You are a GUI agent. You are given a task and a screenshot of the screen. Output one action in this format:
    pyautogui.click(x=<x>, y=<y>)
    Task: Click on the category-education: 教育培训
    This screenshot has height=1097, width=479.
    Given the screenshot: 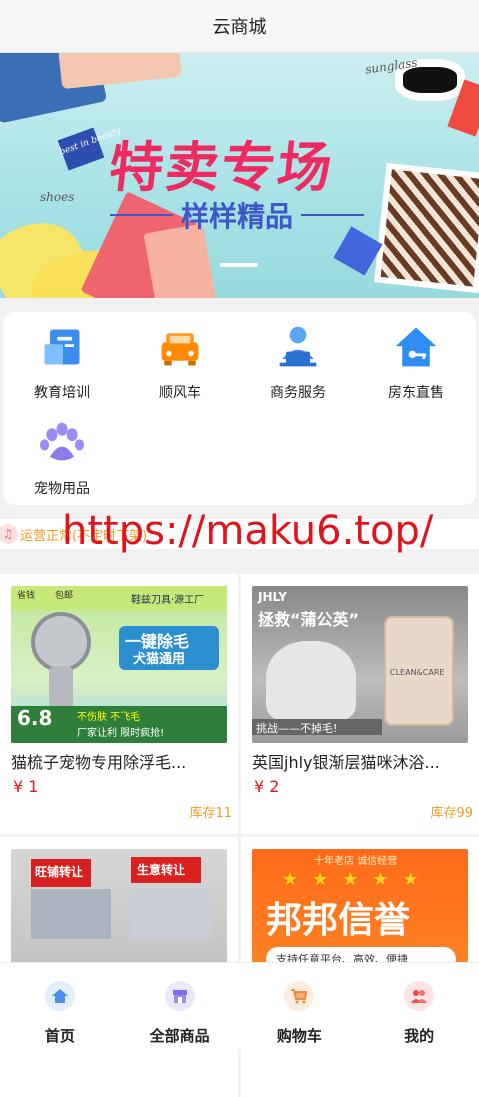 What is the action you would take?
    pyautogui.click(x=62, y=357)
    